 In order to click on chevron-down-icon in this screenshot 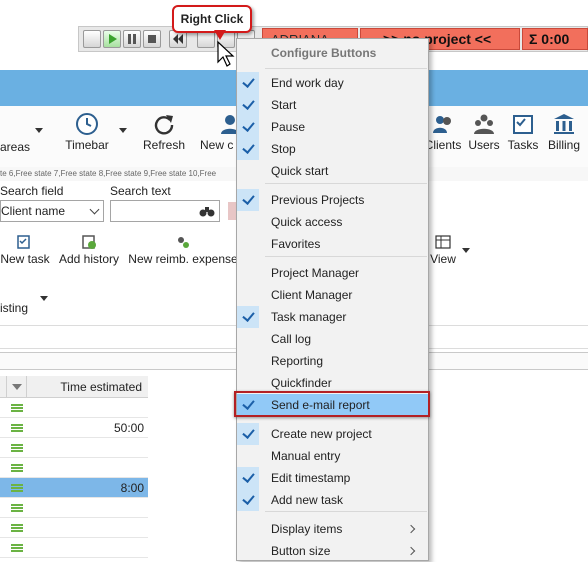, I will do `click(94, 209)`.